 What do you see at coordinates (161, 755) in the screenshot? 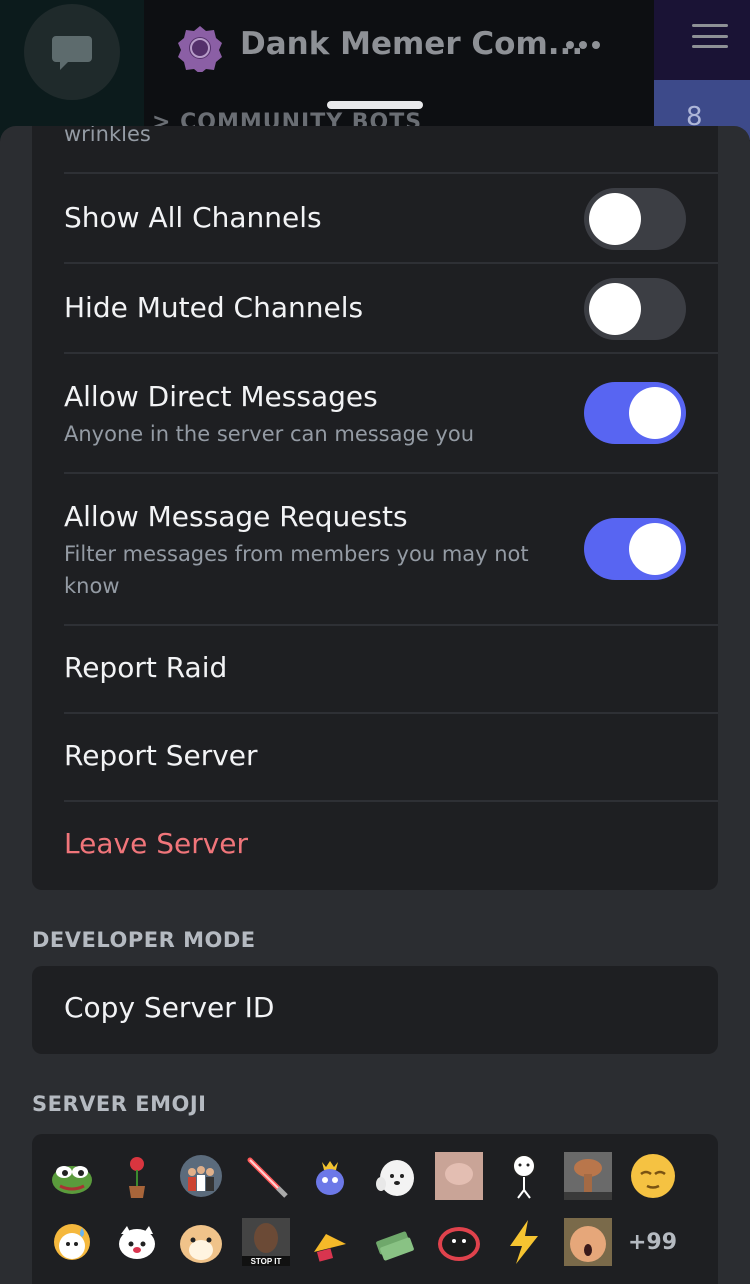
I see `row-label: Report Server` at bounding box center [161, 755].